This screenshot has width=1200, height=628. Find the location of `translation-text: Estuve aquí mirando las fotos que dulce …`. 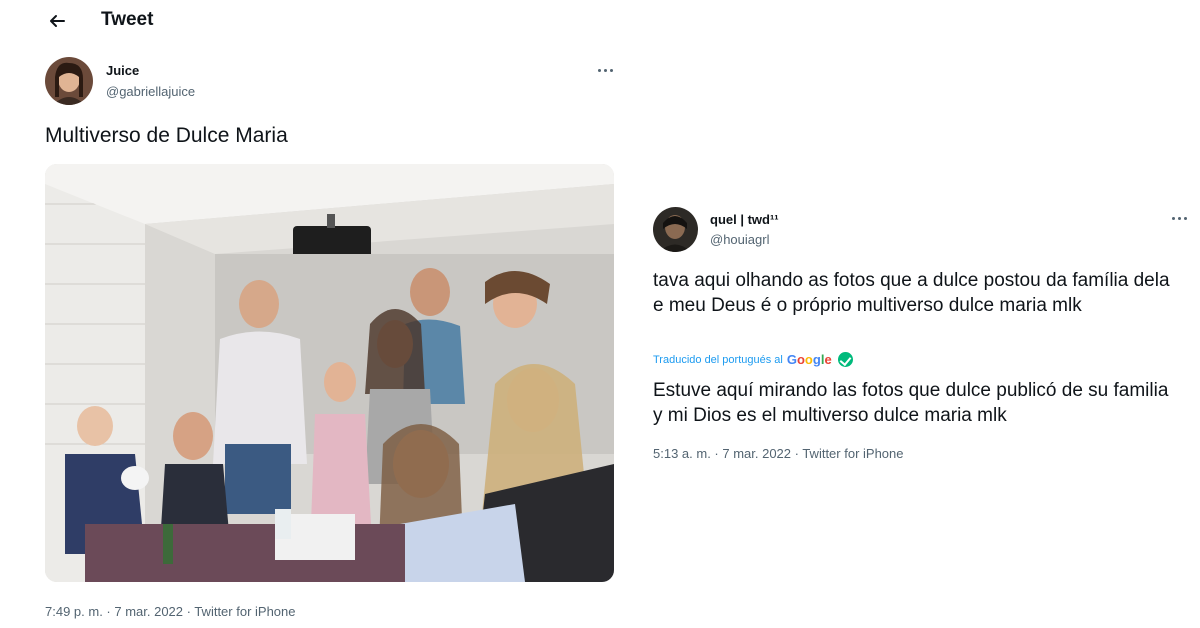

translation-text: Estuve aquí mirando las fotos que dulce … is located at coordinates (911, 403).